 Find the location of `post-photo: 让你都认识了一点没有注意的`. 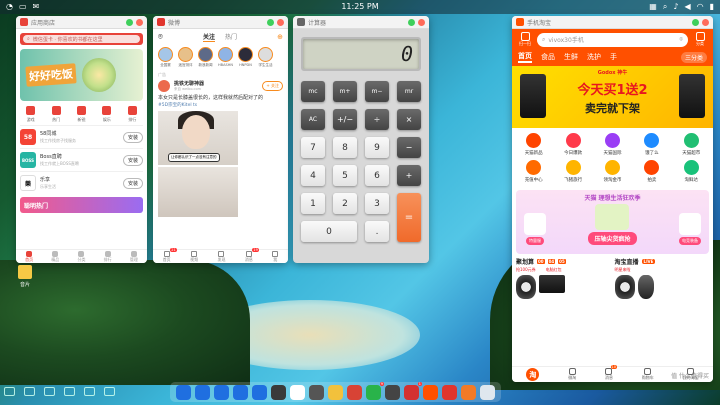

post-photo: 让你都认识了一点没有注意的 is located at coordinates (198, 137).